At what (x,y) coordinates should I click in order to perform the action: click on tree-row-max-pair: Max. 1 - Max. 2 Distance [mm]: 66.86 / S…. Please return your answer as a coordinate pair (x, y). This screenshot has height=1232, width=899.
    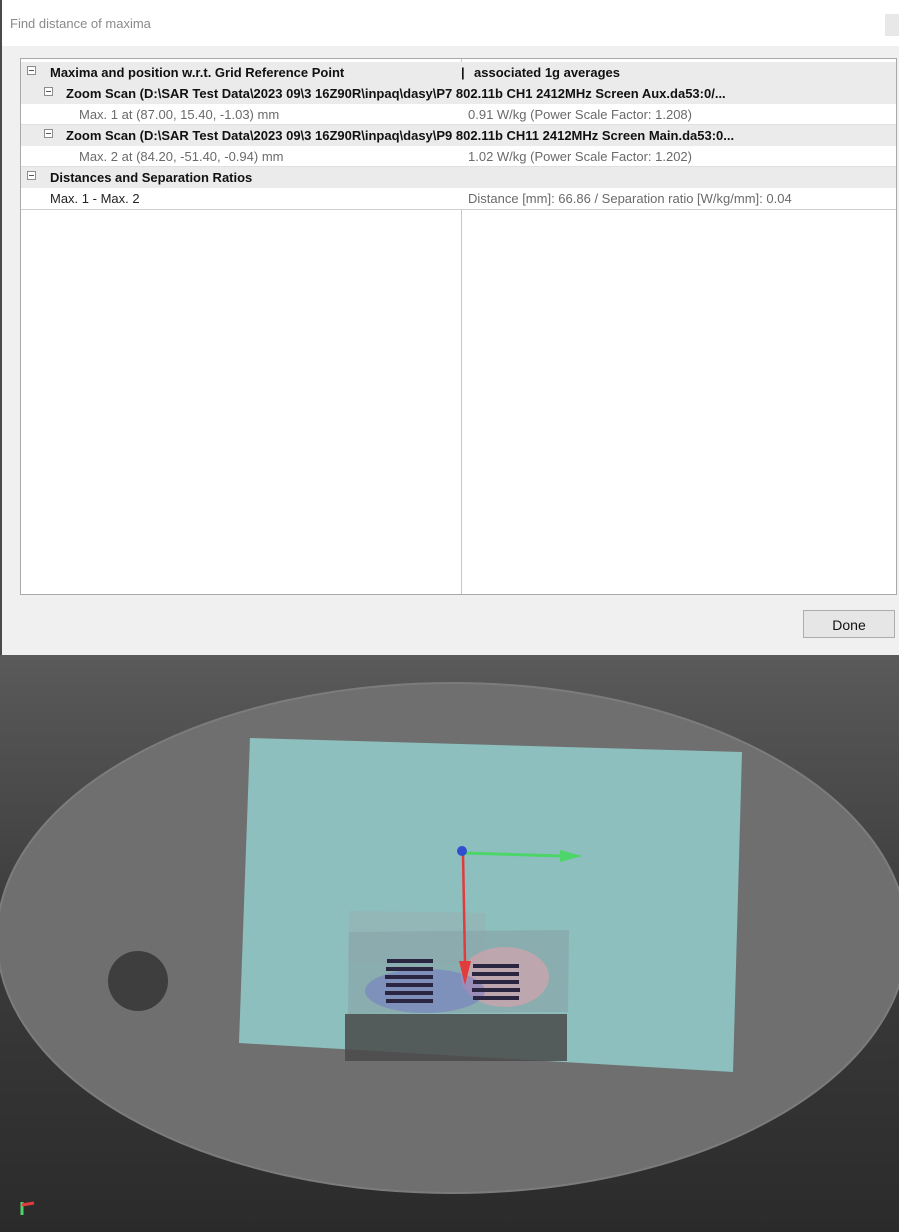
    Looking at the image, I should click on (458, 199).